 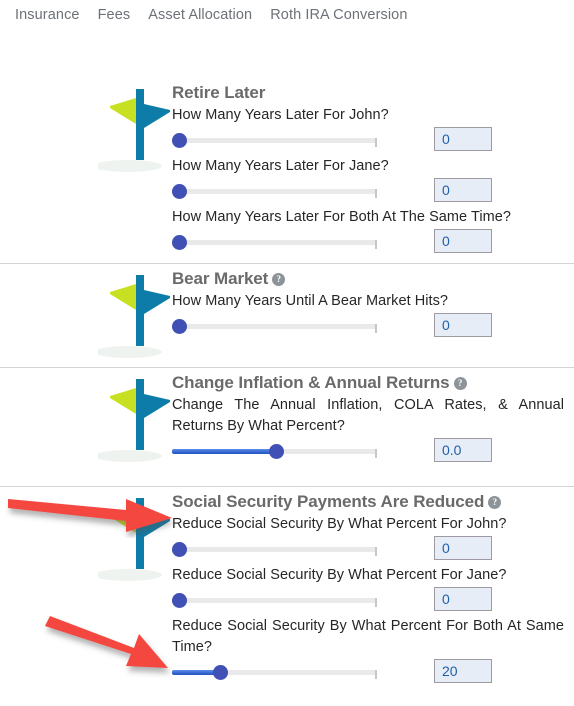 I want to click on tab-asset-allocation: Asset Allocation, so click(x=200, y=15).